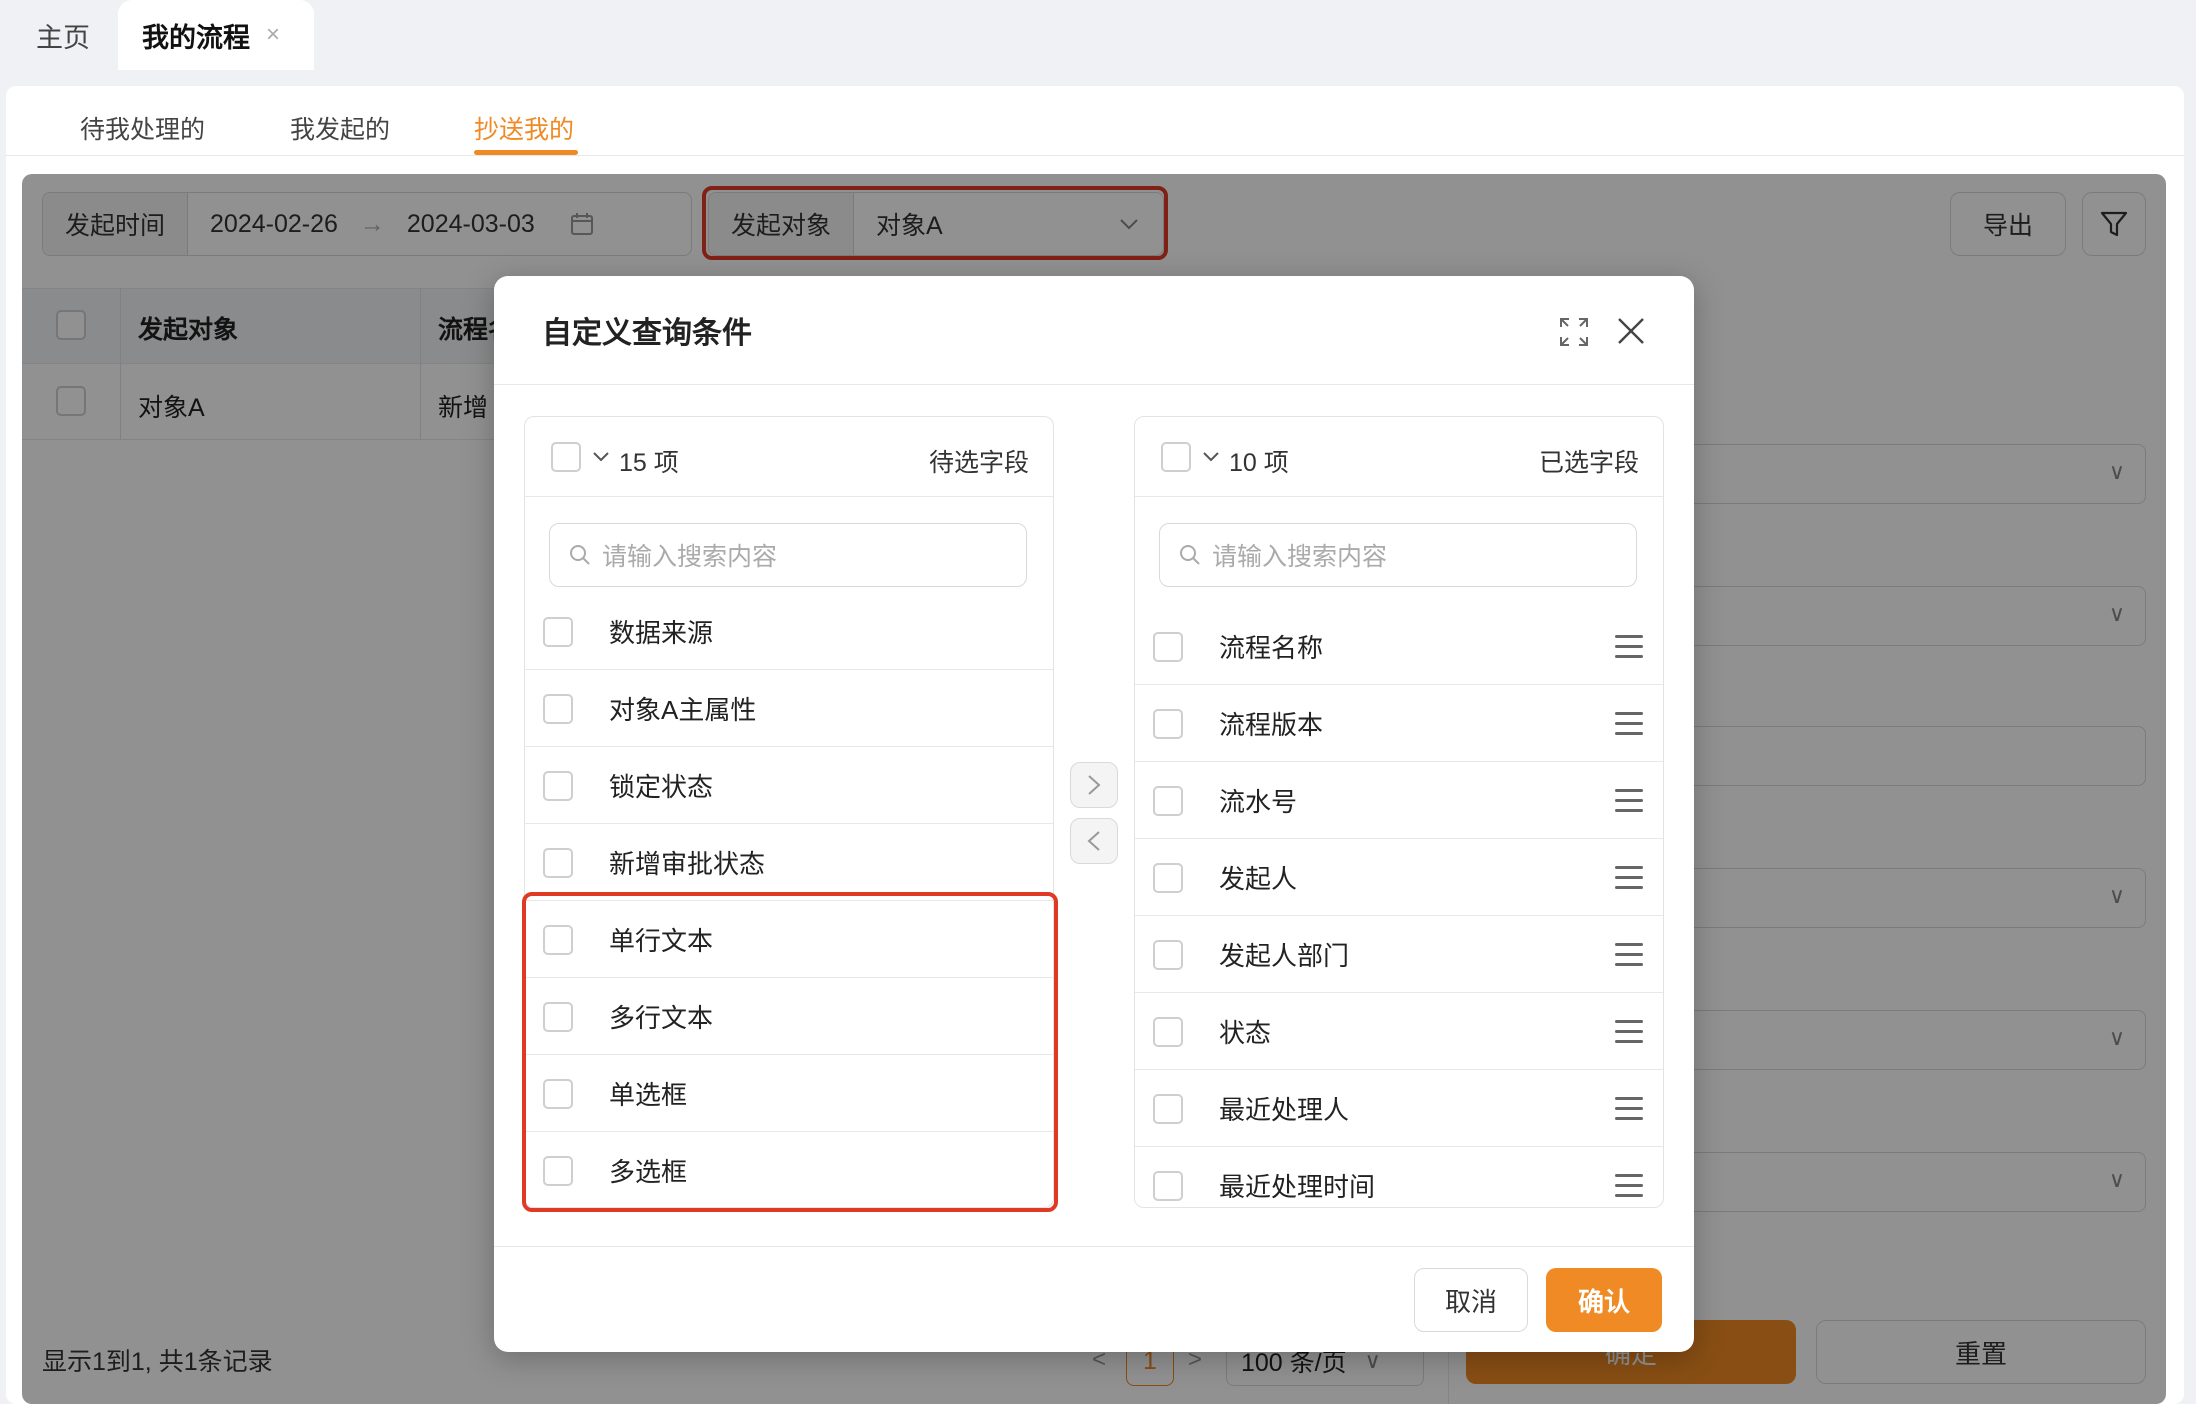  I want to click on list-item: 流水号, so click(1399, 801).